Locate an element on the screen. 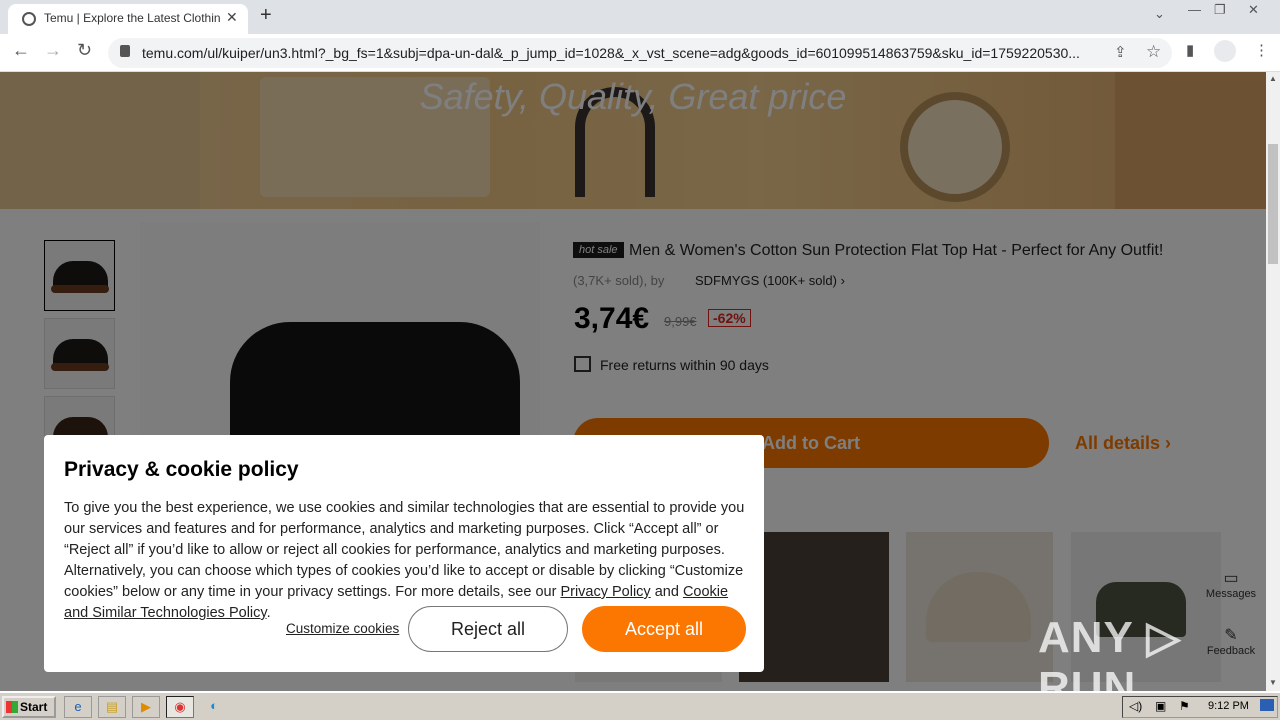  tab-title: Temu | Explore the Latest Clothing, B is located at coordinates (132, 18).